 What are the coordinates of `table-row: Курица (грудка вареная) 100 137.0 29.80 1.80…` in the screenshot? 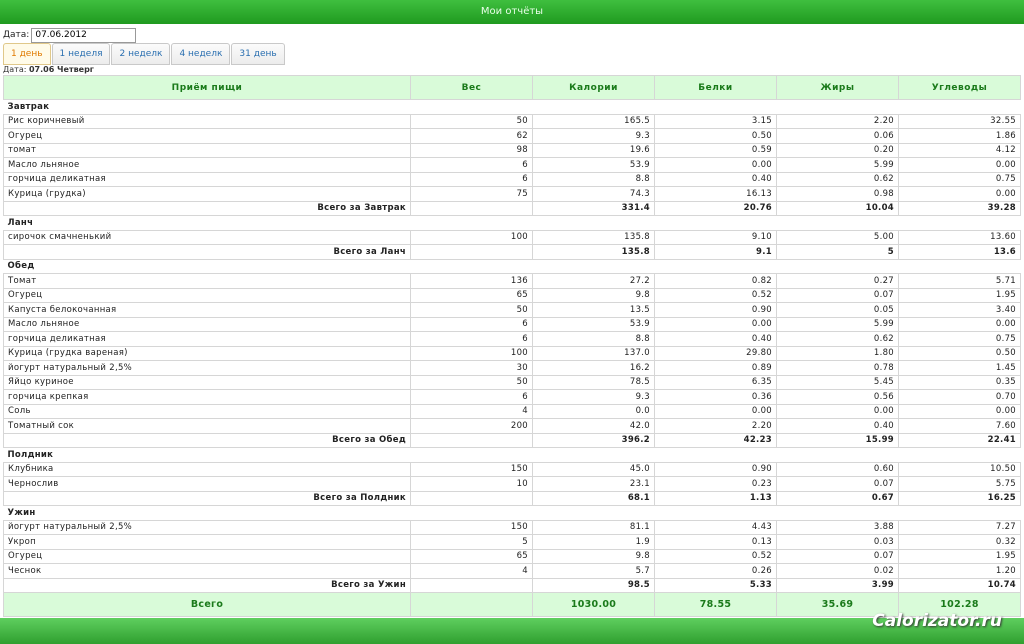 It's located at (512, 353).